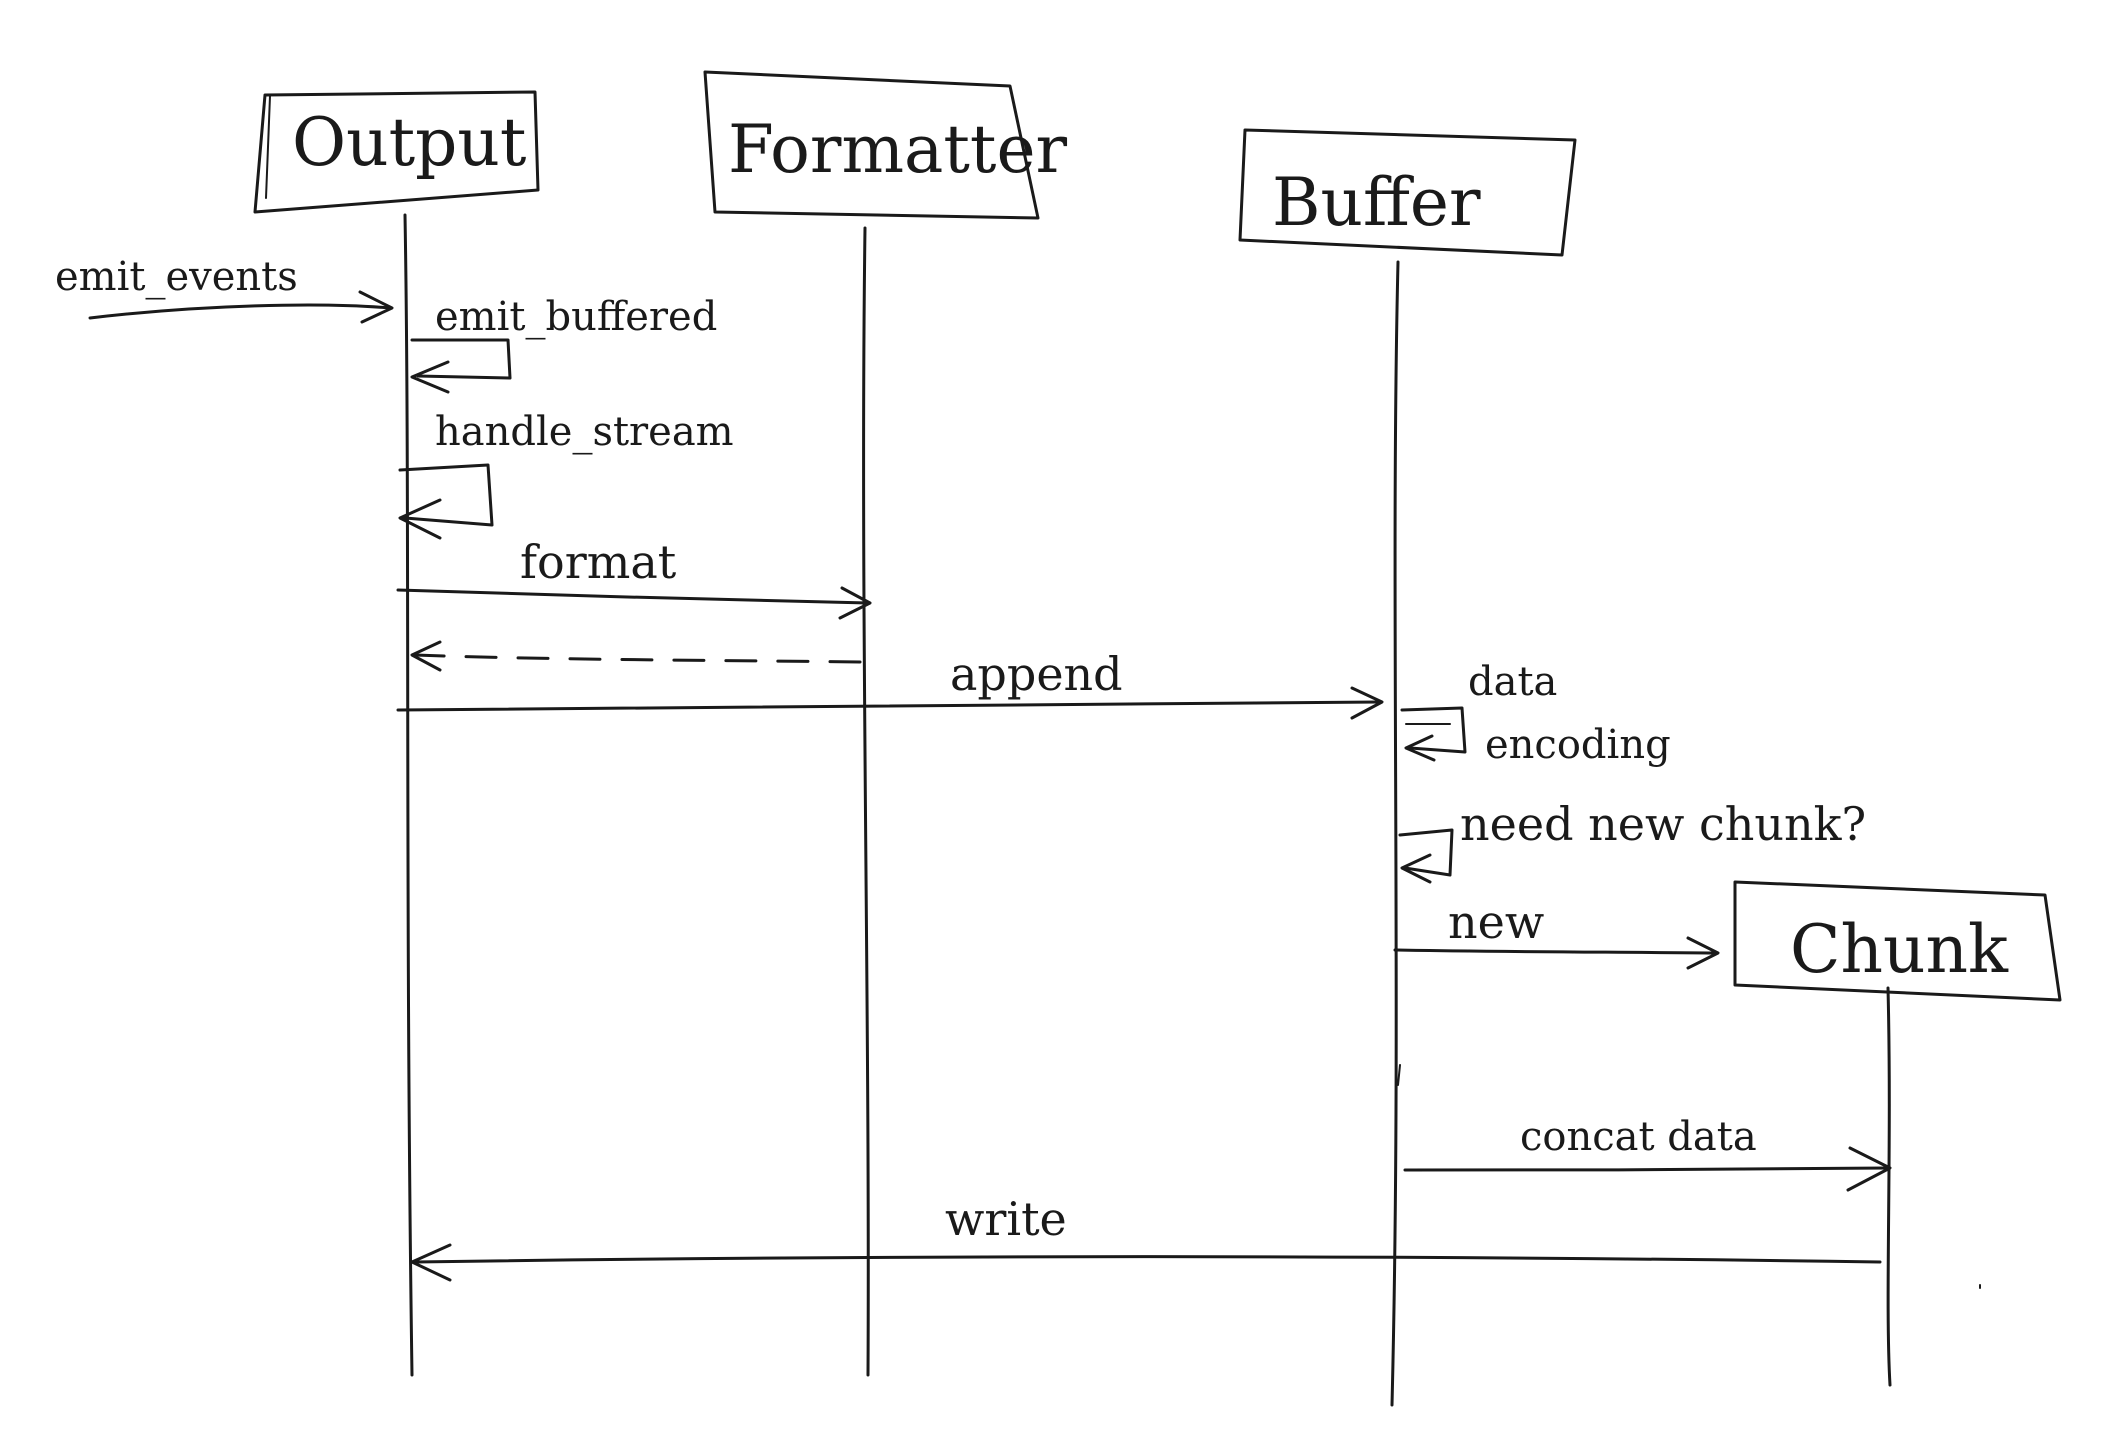 The width and height of the screenshot is (2126, 1455). Describe the element at coordinates (1556, 932) in the screenshot. I see `message-new: new` at that location.